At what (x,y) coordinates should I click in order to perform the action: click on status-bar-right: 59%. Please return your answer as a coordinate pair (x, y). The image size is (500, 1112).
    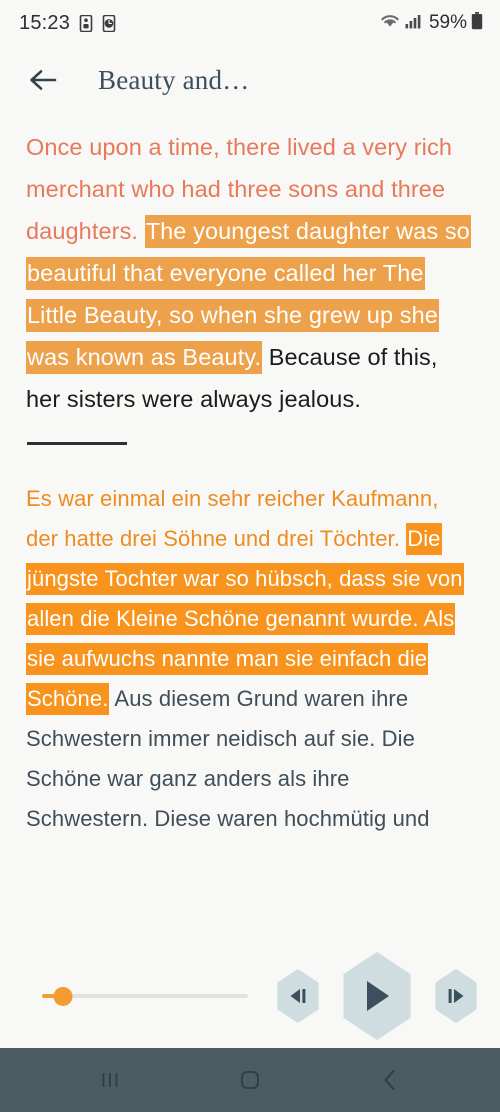
    Looking at the image, I should click on (431, 23).